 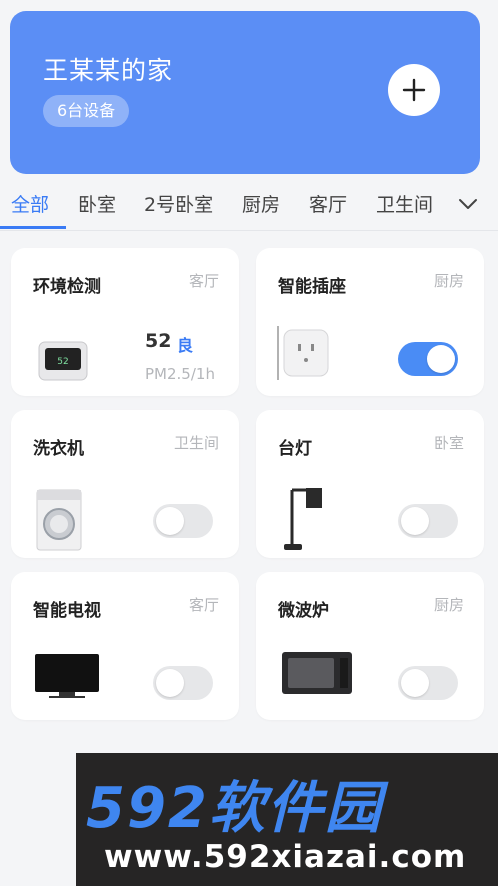 I want to click on socket-power-toggle, so click(x=428, y=359).